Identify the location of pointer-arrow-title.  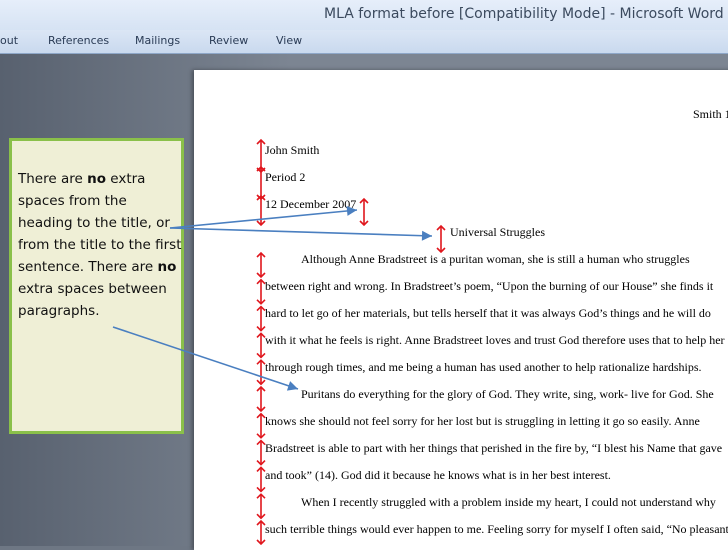
(301, 232).